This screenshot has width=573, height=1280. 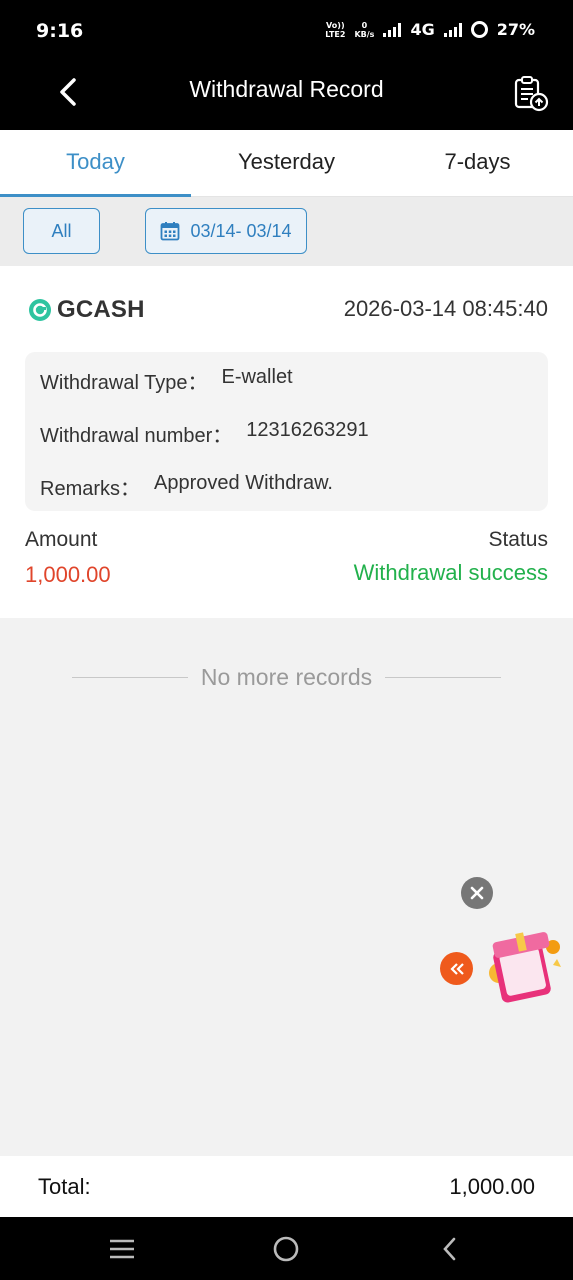 I want to click on recent-apps-button, so click(x=122, y=1249).